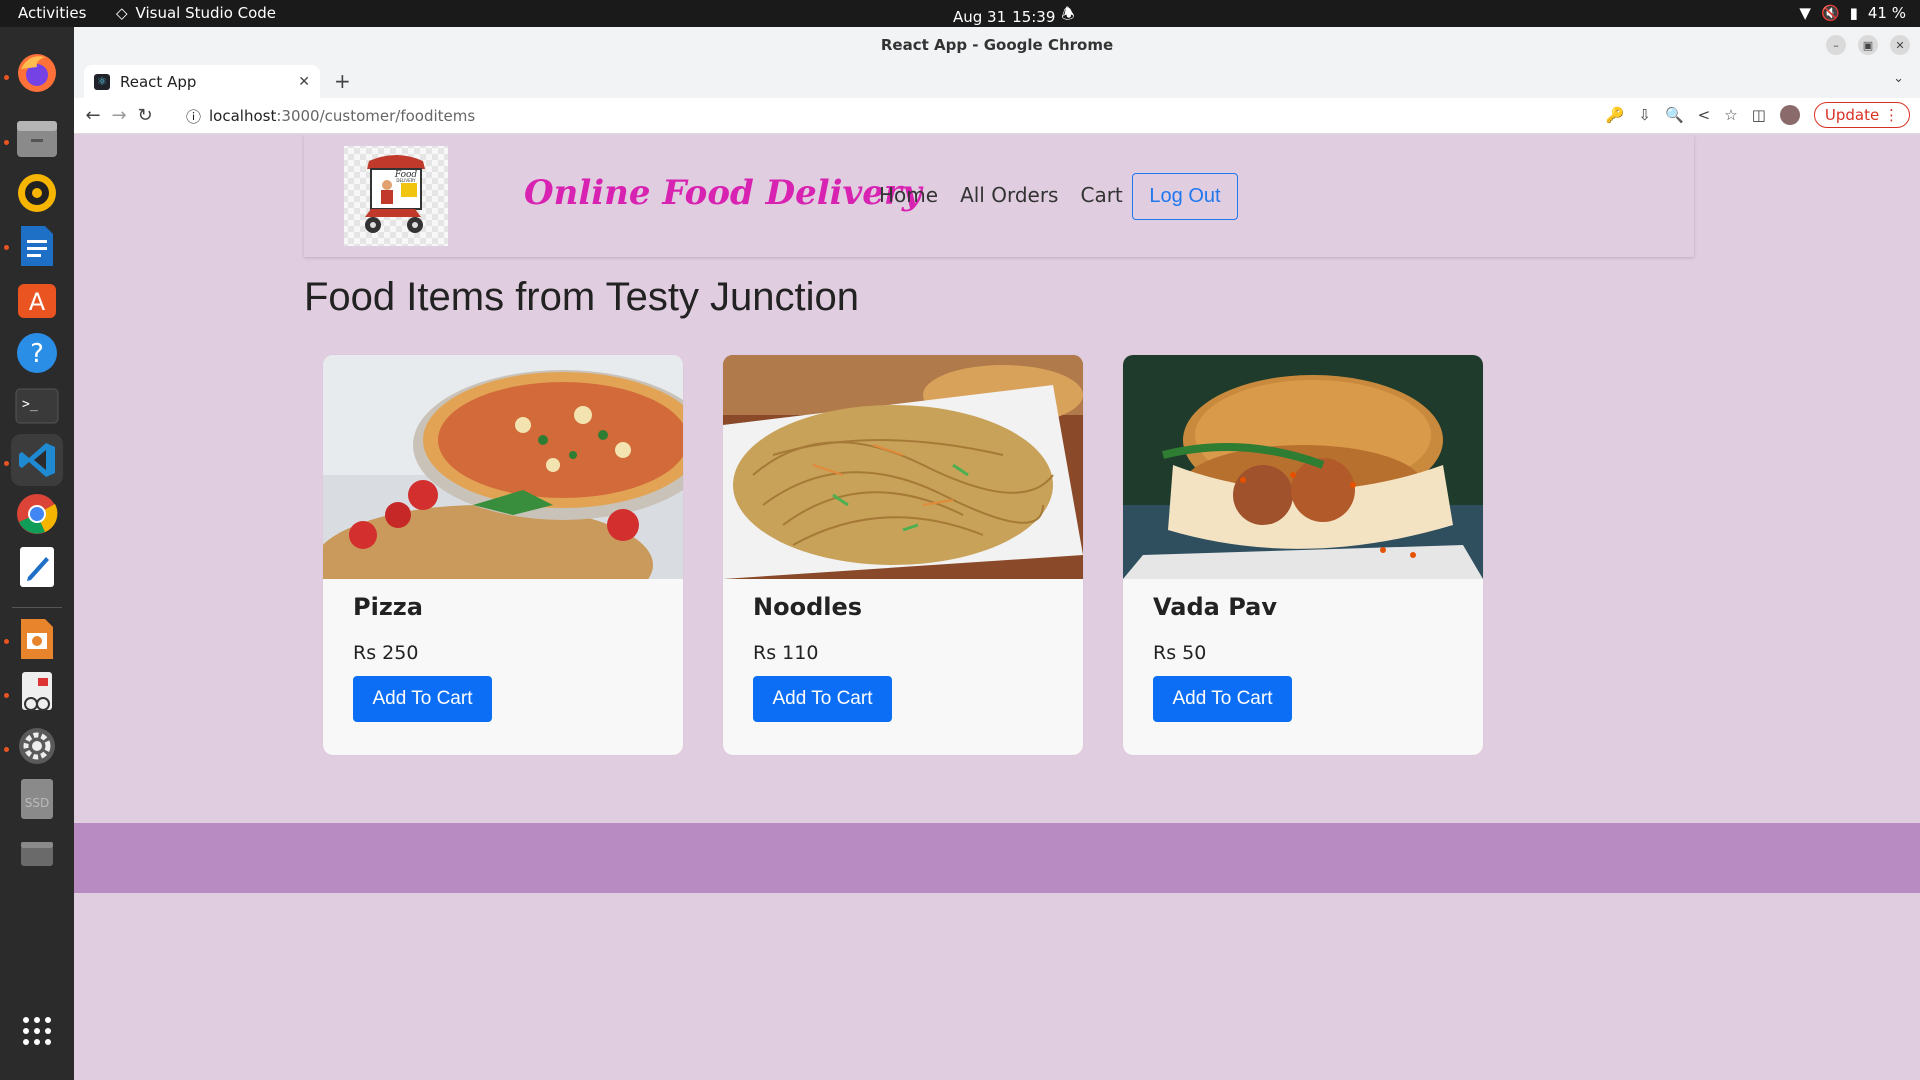 Image resolution: width=1920 pixels, height=1080 pixels. I want to click on window-controls: – ▣ ✕, so click(1868, 45).